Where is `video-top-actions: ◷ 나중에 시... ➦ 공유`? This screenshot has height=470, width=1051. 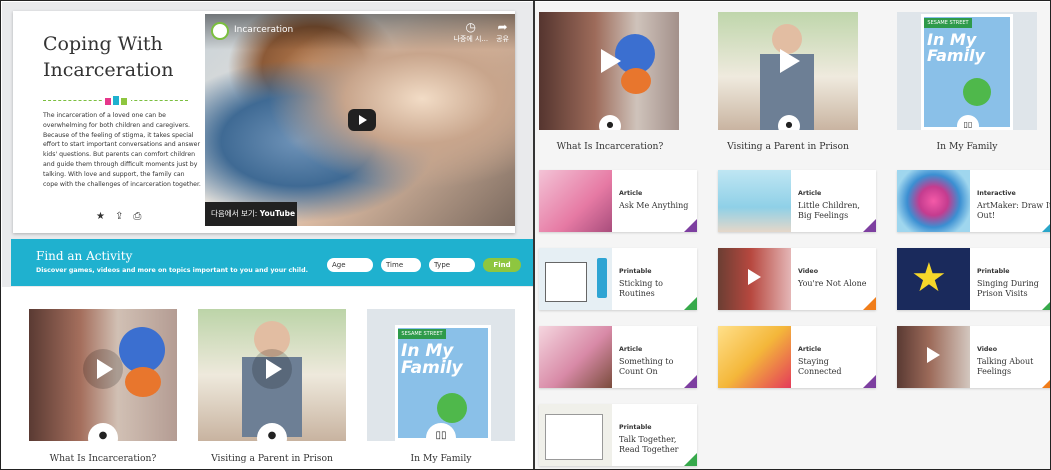
video-top-actions: ◷ 나중에 시... ➦ 공유 is located at coordinates (481, 32).